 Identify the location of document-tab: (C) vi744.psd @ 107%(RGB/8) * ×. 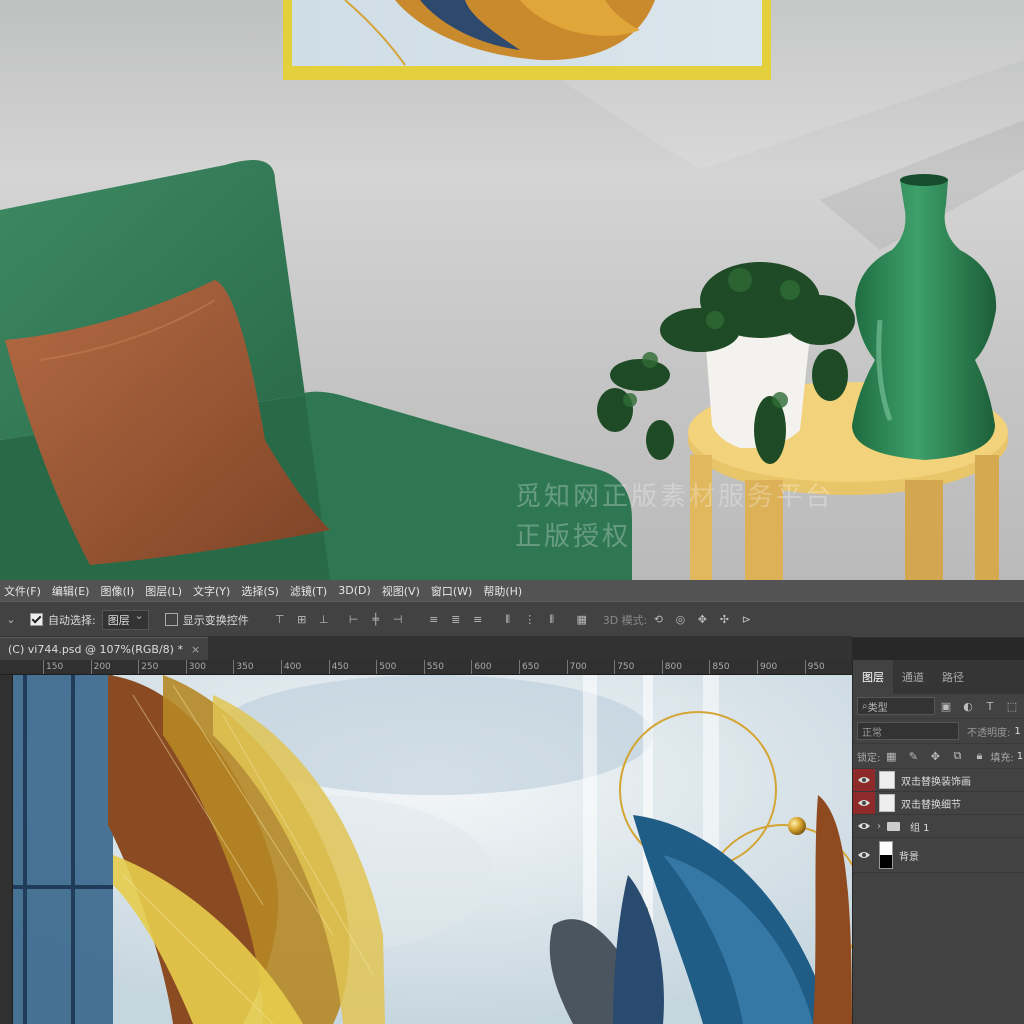
(104, 648).